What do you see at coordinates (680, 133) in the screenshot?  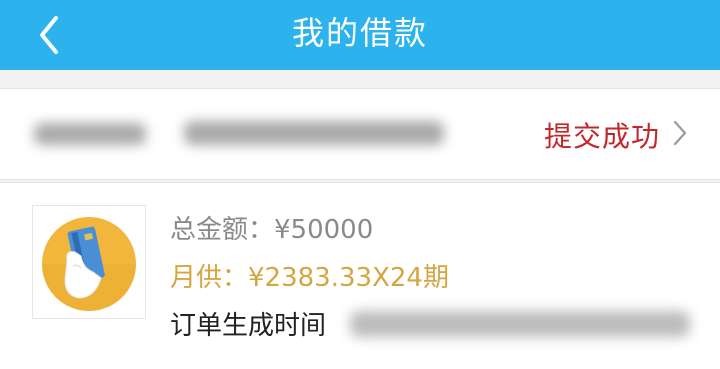 I see `chevron-right-icon` at bounding box center [680, 133].